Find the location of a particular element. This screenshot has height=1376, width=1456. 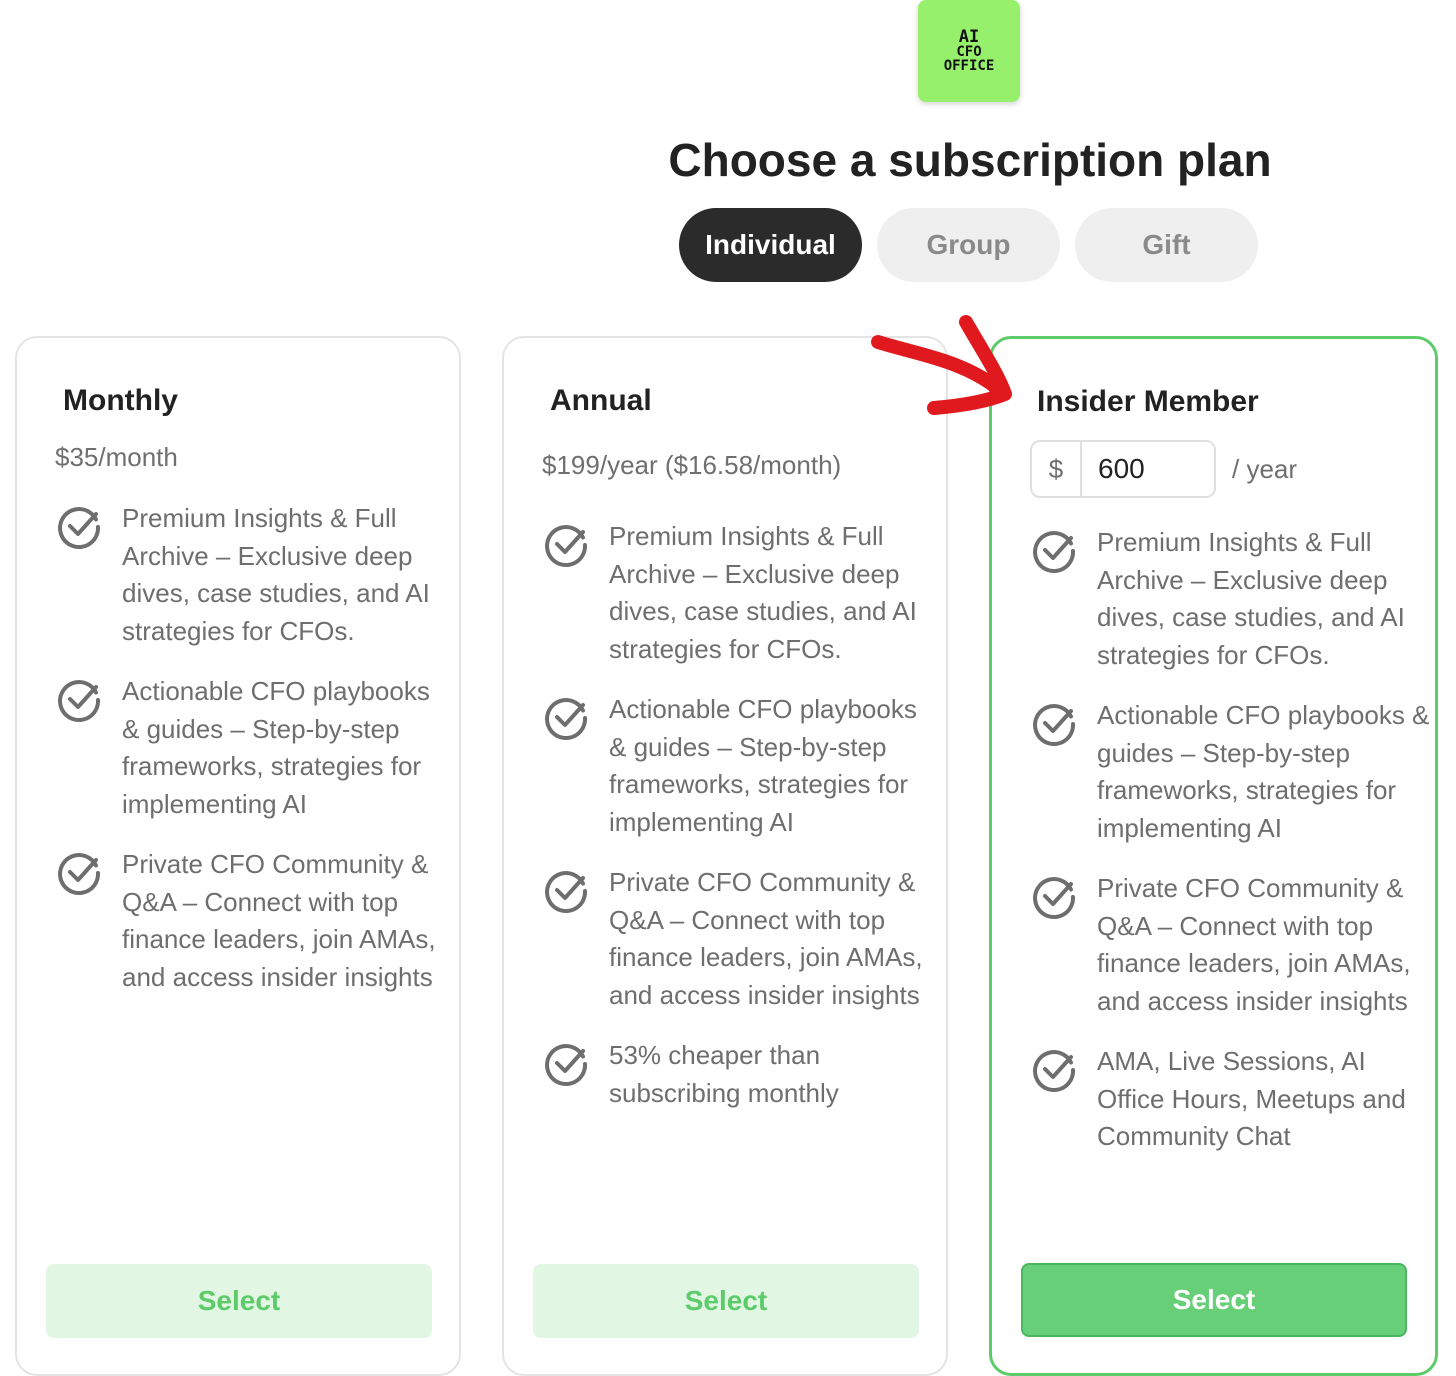

page-title: Choose a subscription plan is located at coordinates (970, 160).